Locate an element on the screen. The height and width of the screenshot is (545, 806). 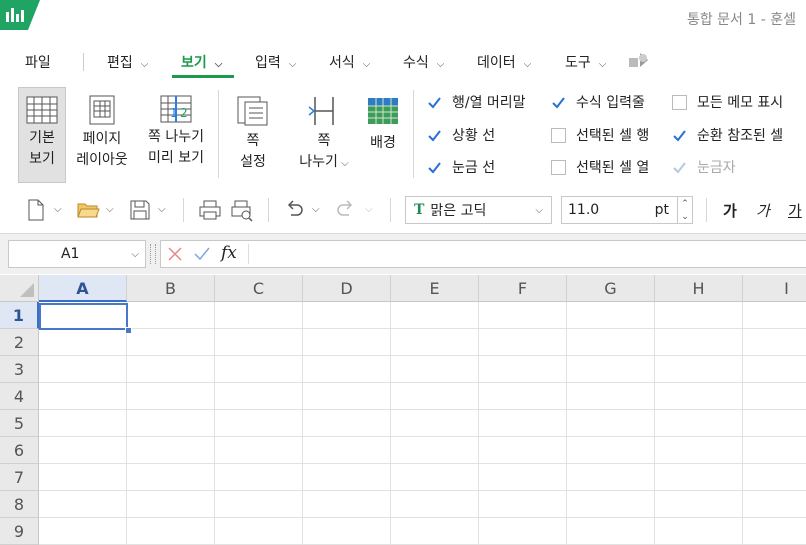
page-layout-label-1: 페이지 is located at coordinates (102, 139).